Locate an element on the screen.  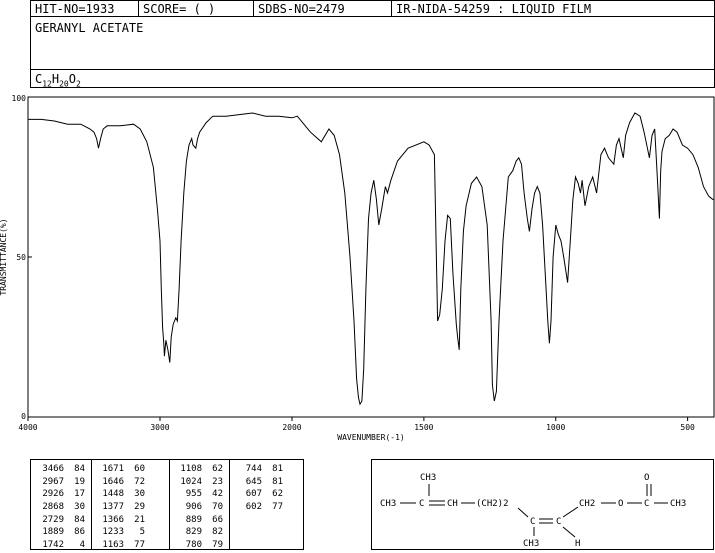
peak-transmittance: 5 is located at coordinates (142, 532).